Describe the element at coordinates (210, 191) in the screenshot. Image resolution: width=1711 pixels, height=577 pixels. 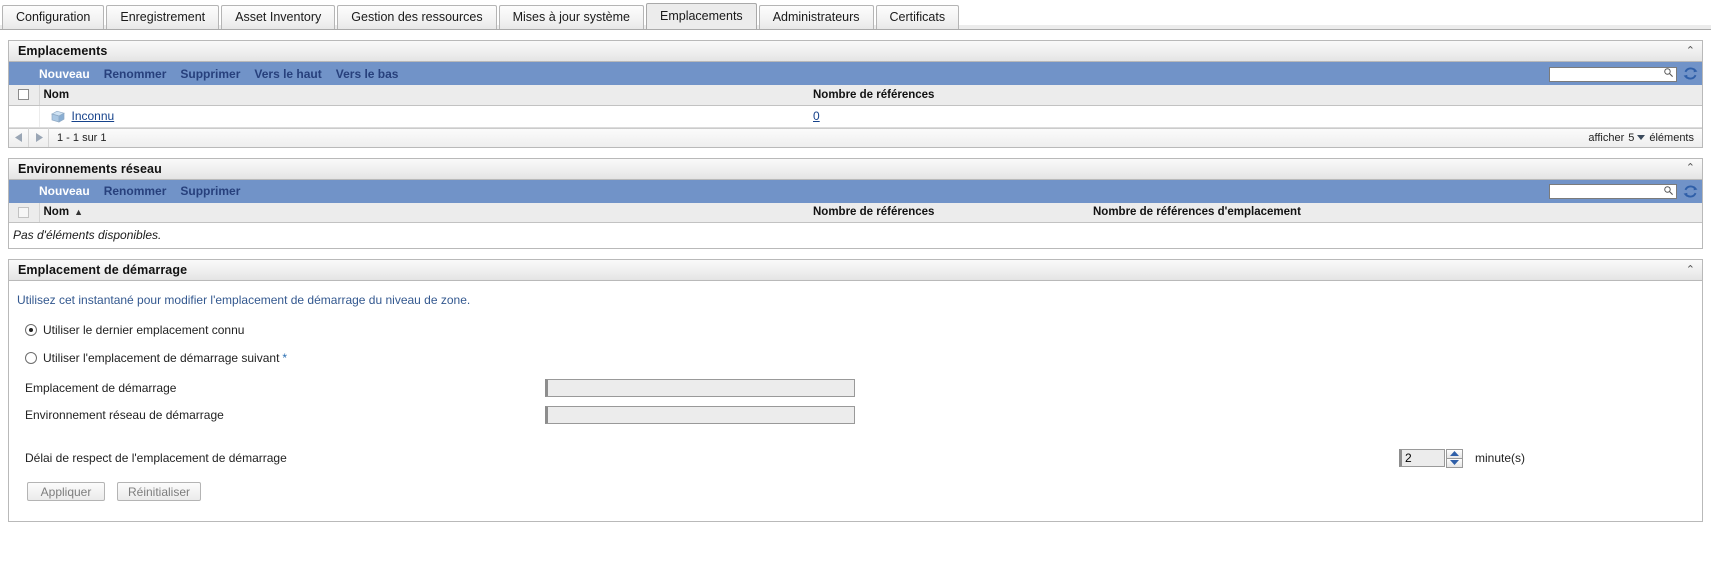
I see `environnements-supprimer-button: Supprimer` at that location.